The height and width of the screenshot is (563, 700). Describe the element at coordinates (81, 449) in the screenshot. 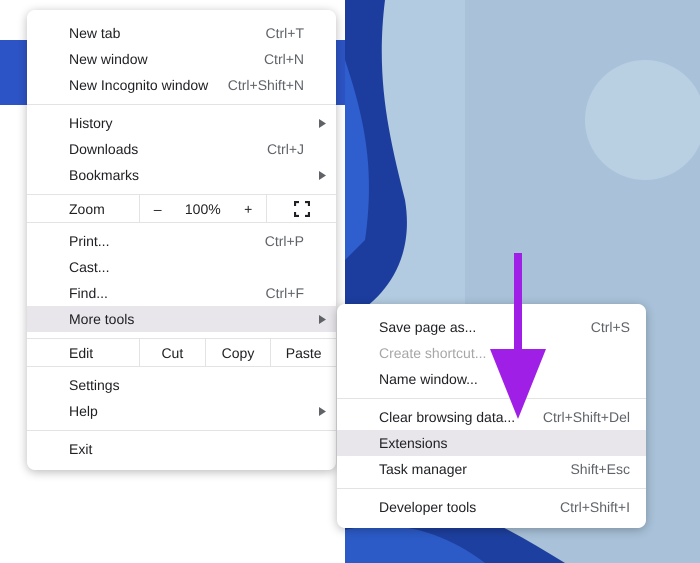

I see `item-label: Exit` at that location.